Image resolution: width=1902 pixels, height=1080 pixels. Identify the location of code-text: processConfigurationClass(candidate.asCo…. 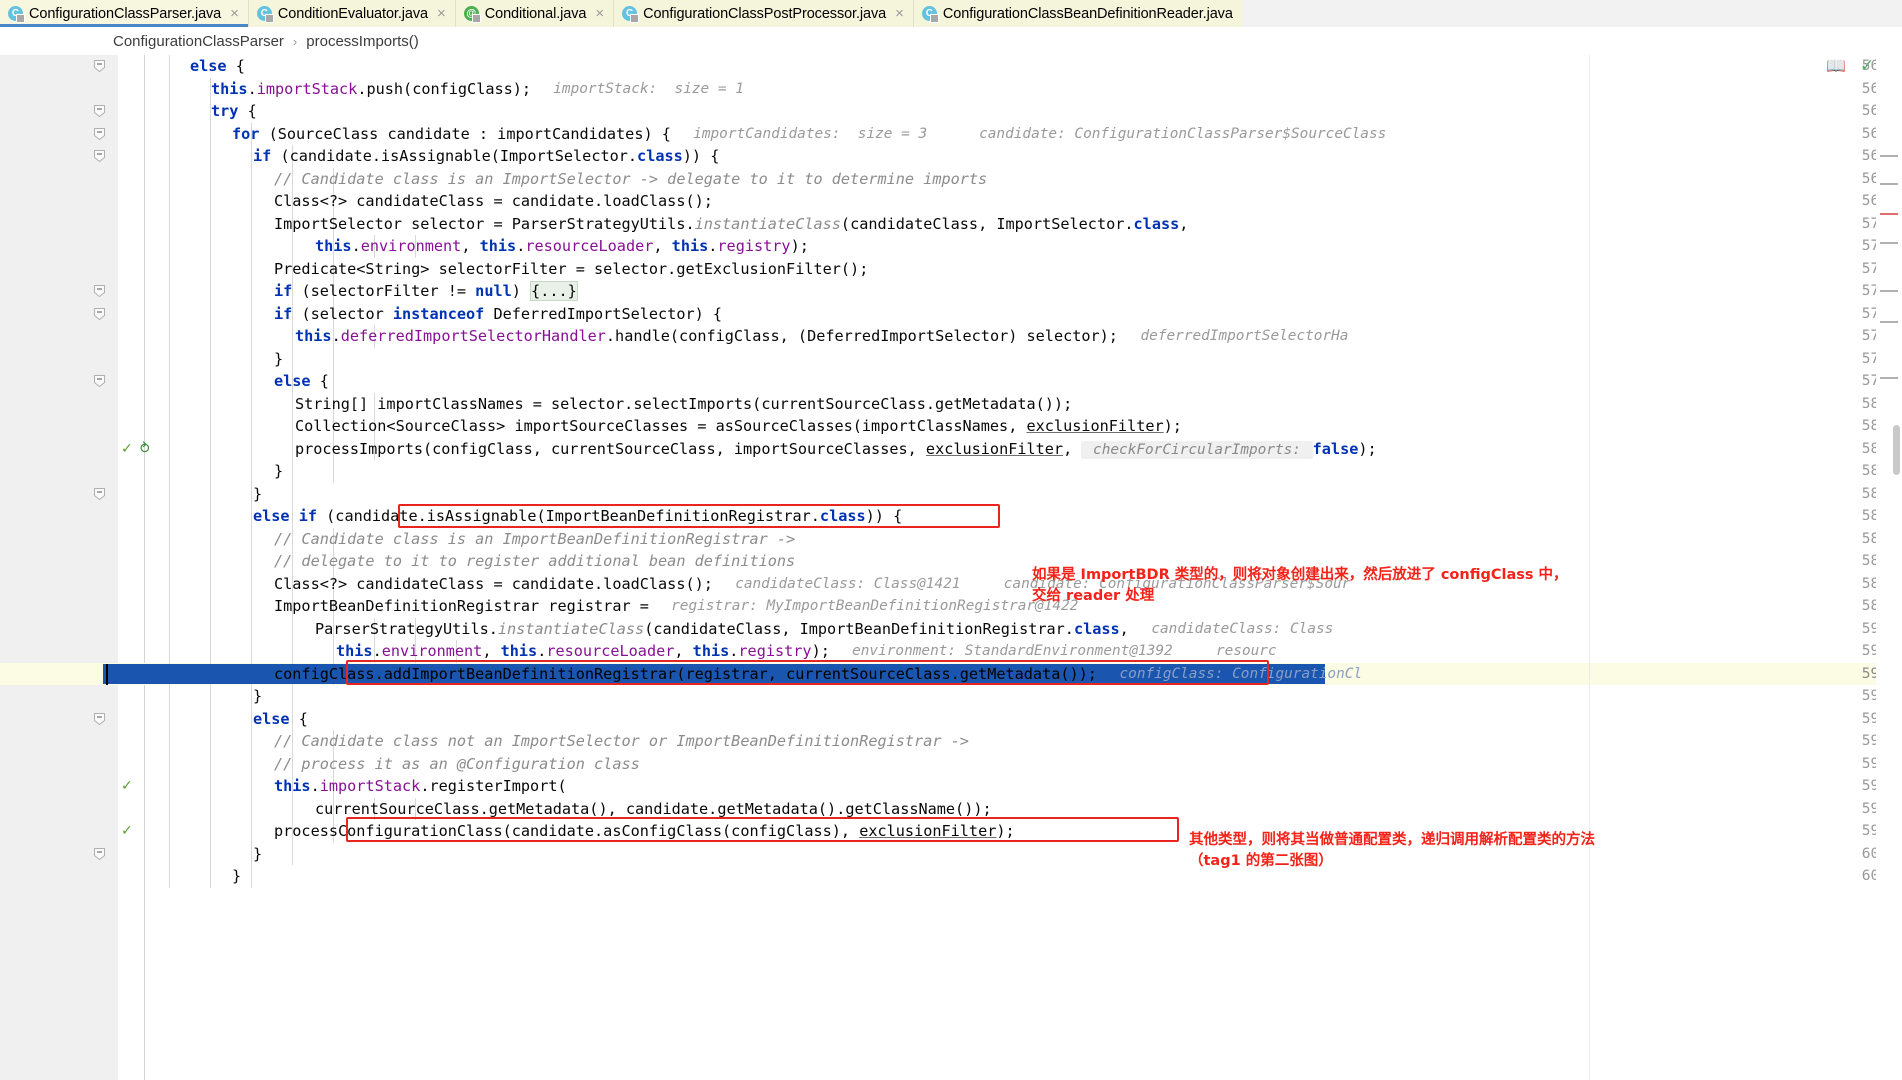
(644, 831).